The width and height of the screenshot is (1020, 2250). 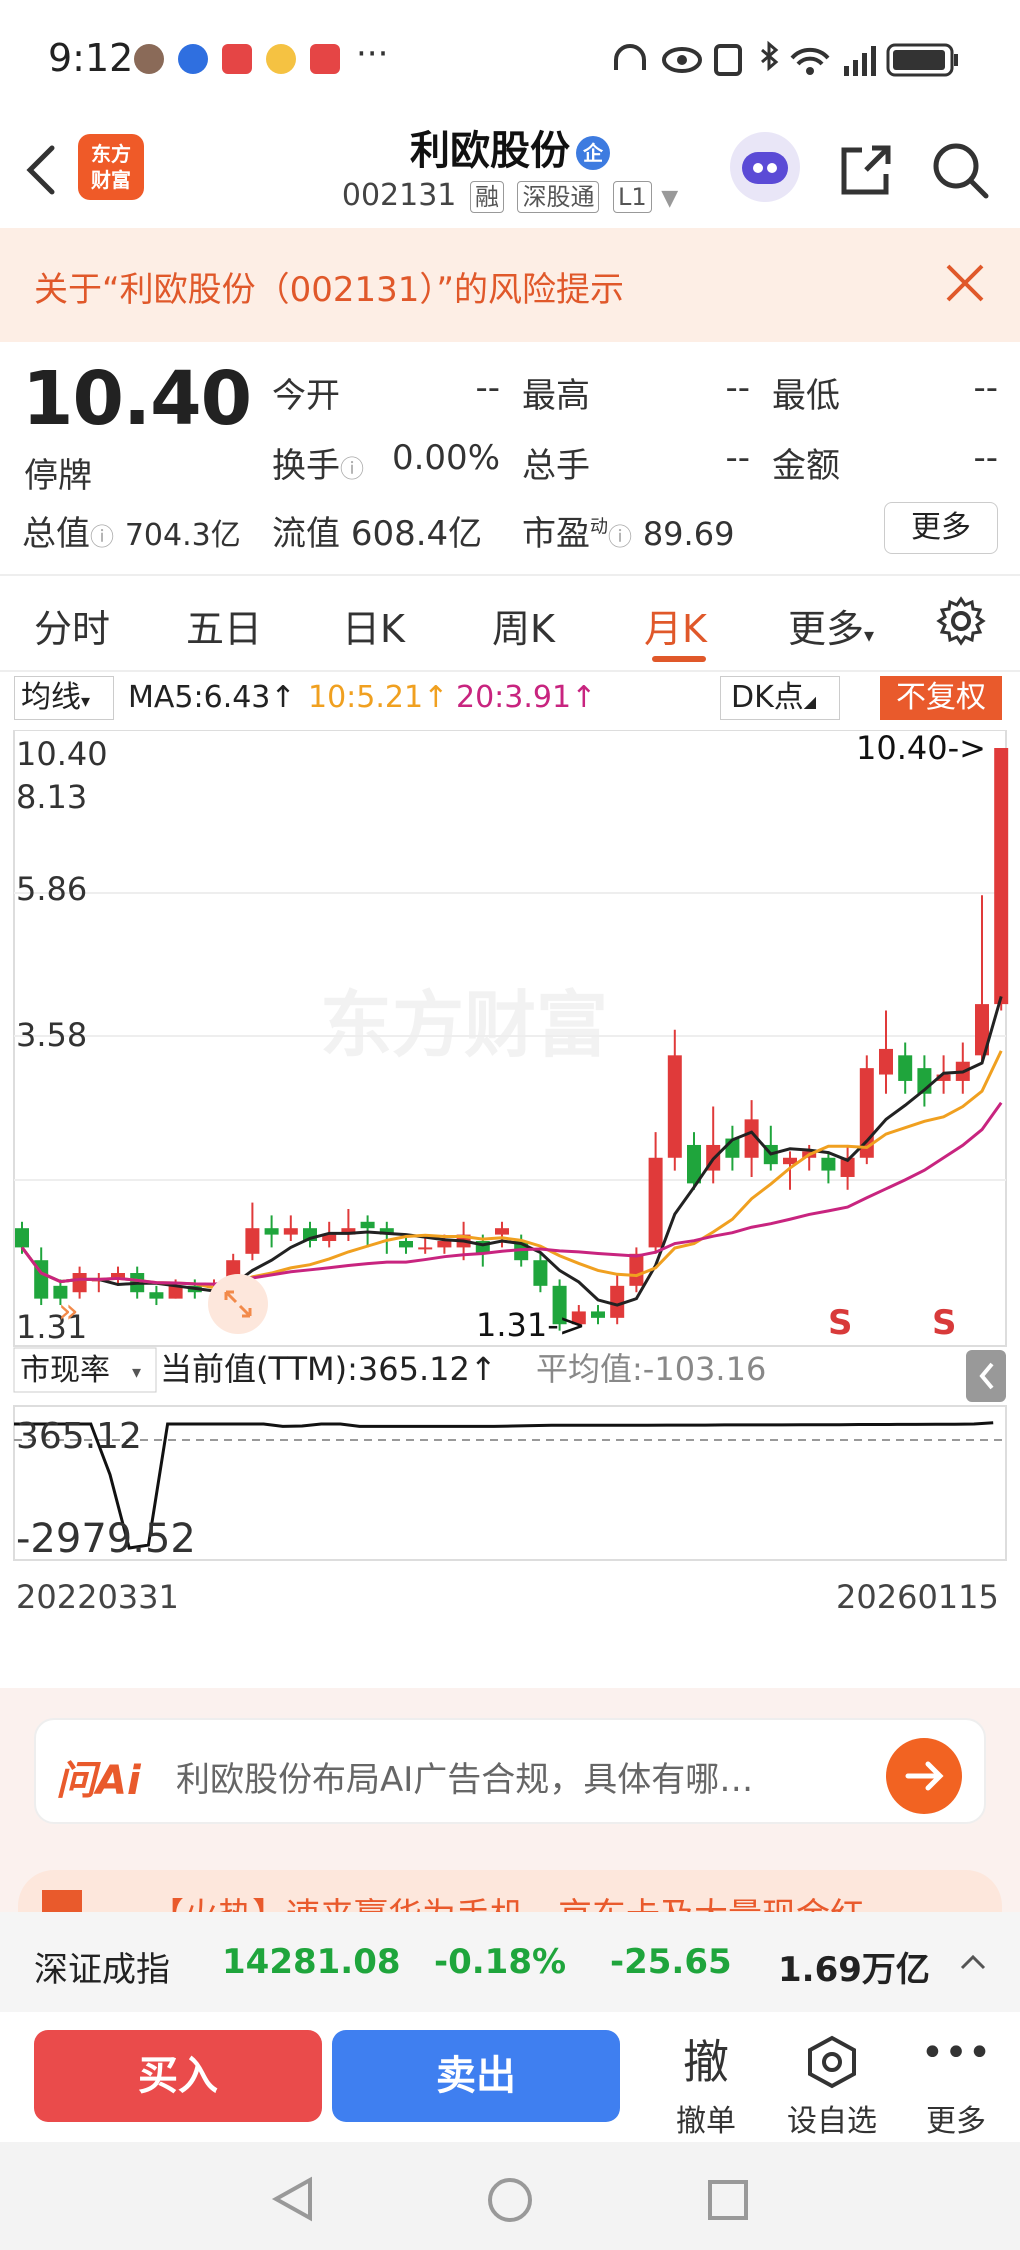 What do you see at coordinates (377, 534) in the screenshot?
I see `float-market-cap: 流值 608.4亿` at bounding box center [377, 534].